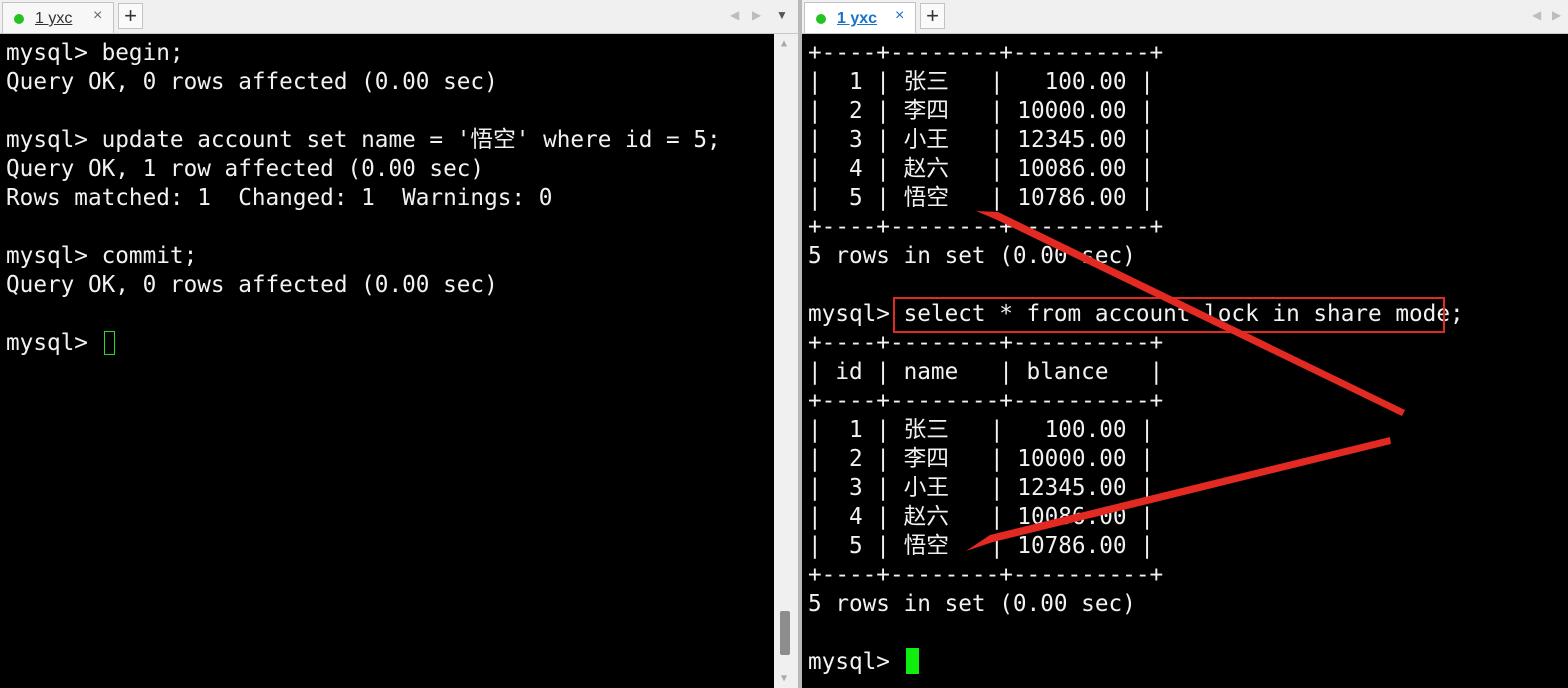 Image resolution: width=1568 pixels, height=688 pixels. What do you see at coordinates (899, 16) in the screenshot?
I see `right-tab-close-icon: ×` at bounding box center [899, 16].